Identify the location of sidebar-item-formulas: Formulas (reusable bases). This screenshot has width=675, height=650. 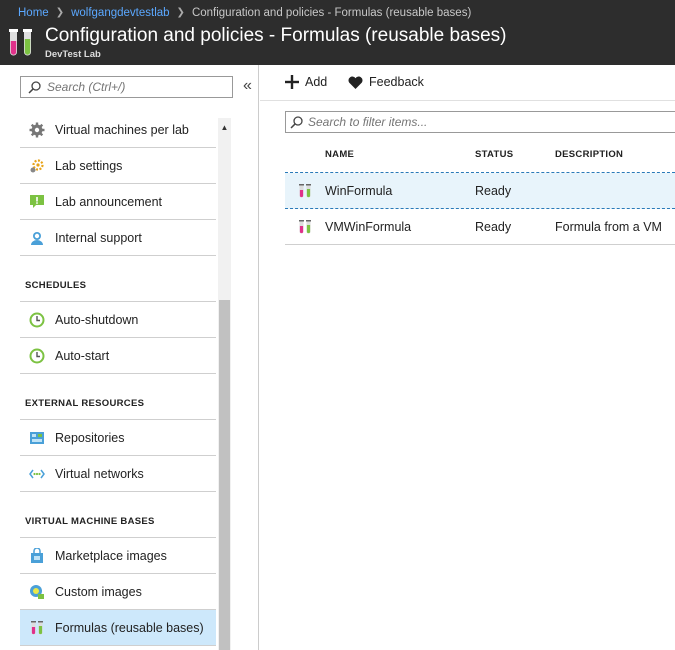
(118, 628).